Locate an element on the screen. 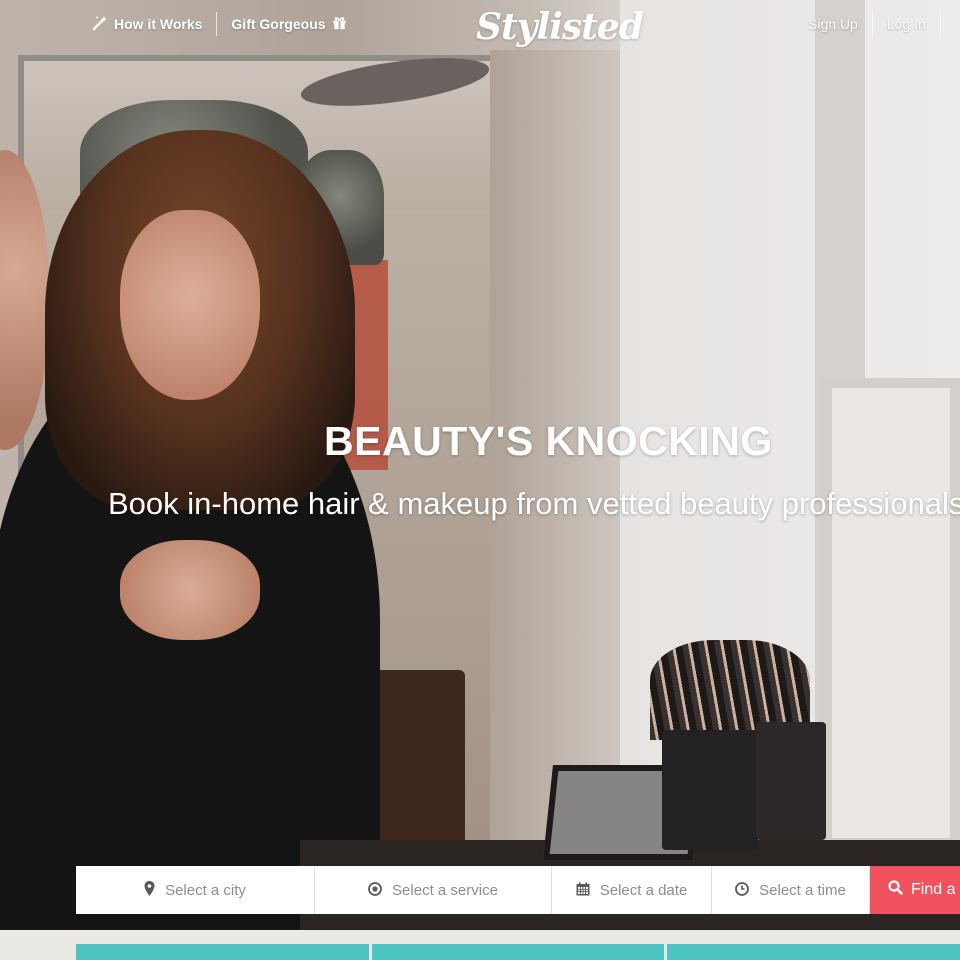  service-select-label: Select a service is located at coordinates (445, 890).